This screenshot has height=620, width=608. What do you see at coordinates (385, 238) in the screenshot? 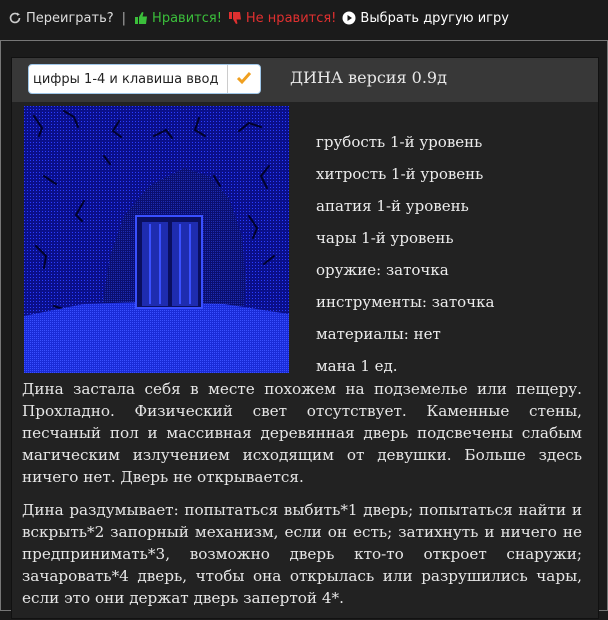
I see `stat-charms: чары 1-й уровень` at bounding box center [385, 238].